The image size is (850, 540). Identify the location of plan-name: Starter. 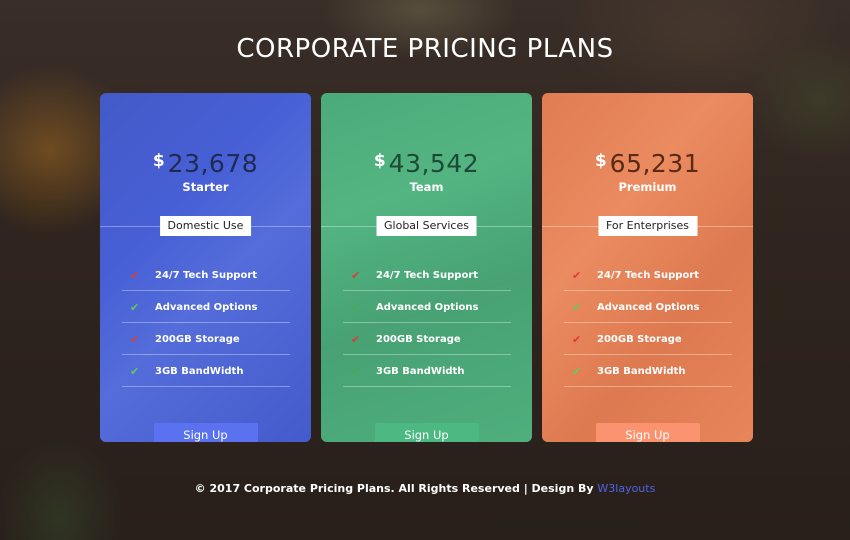
(205, 187).